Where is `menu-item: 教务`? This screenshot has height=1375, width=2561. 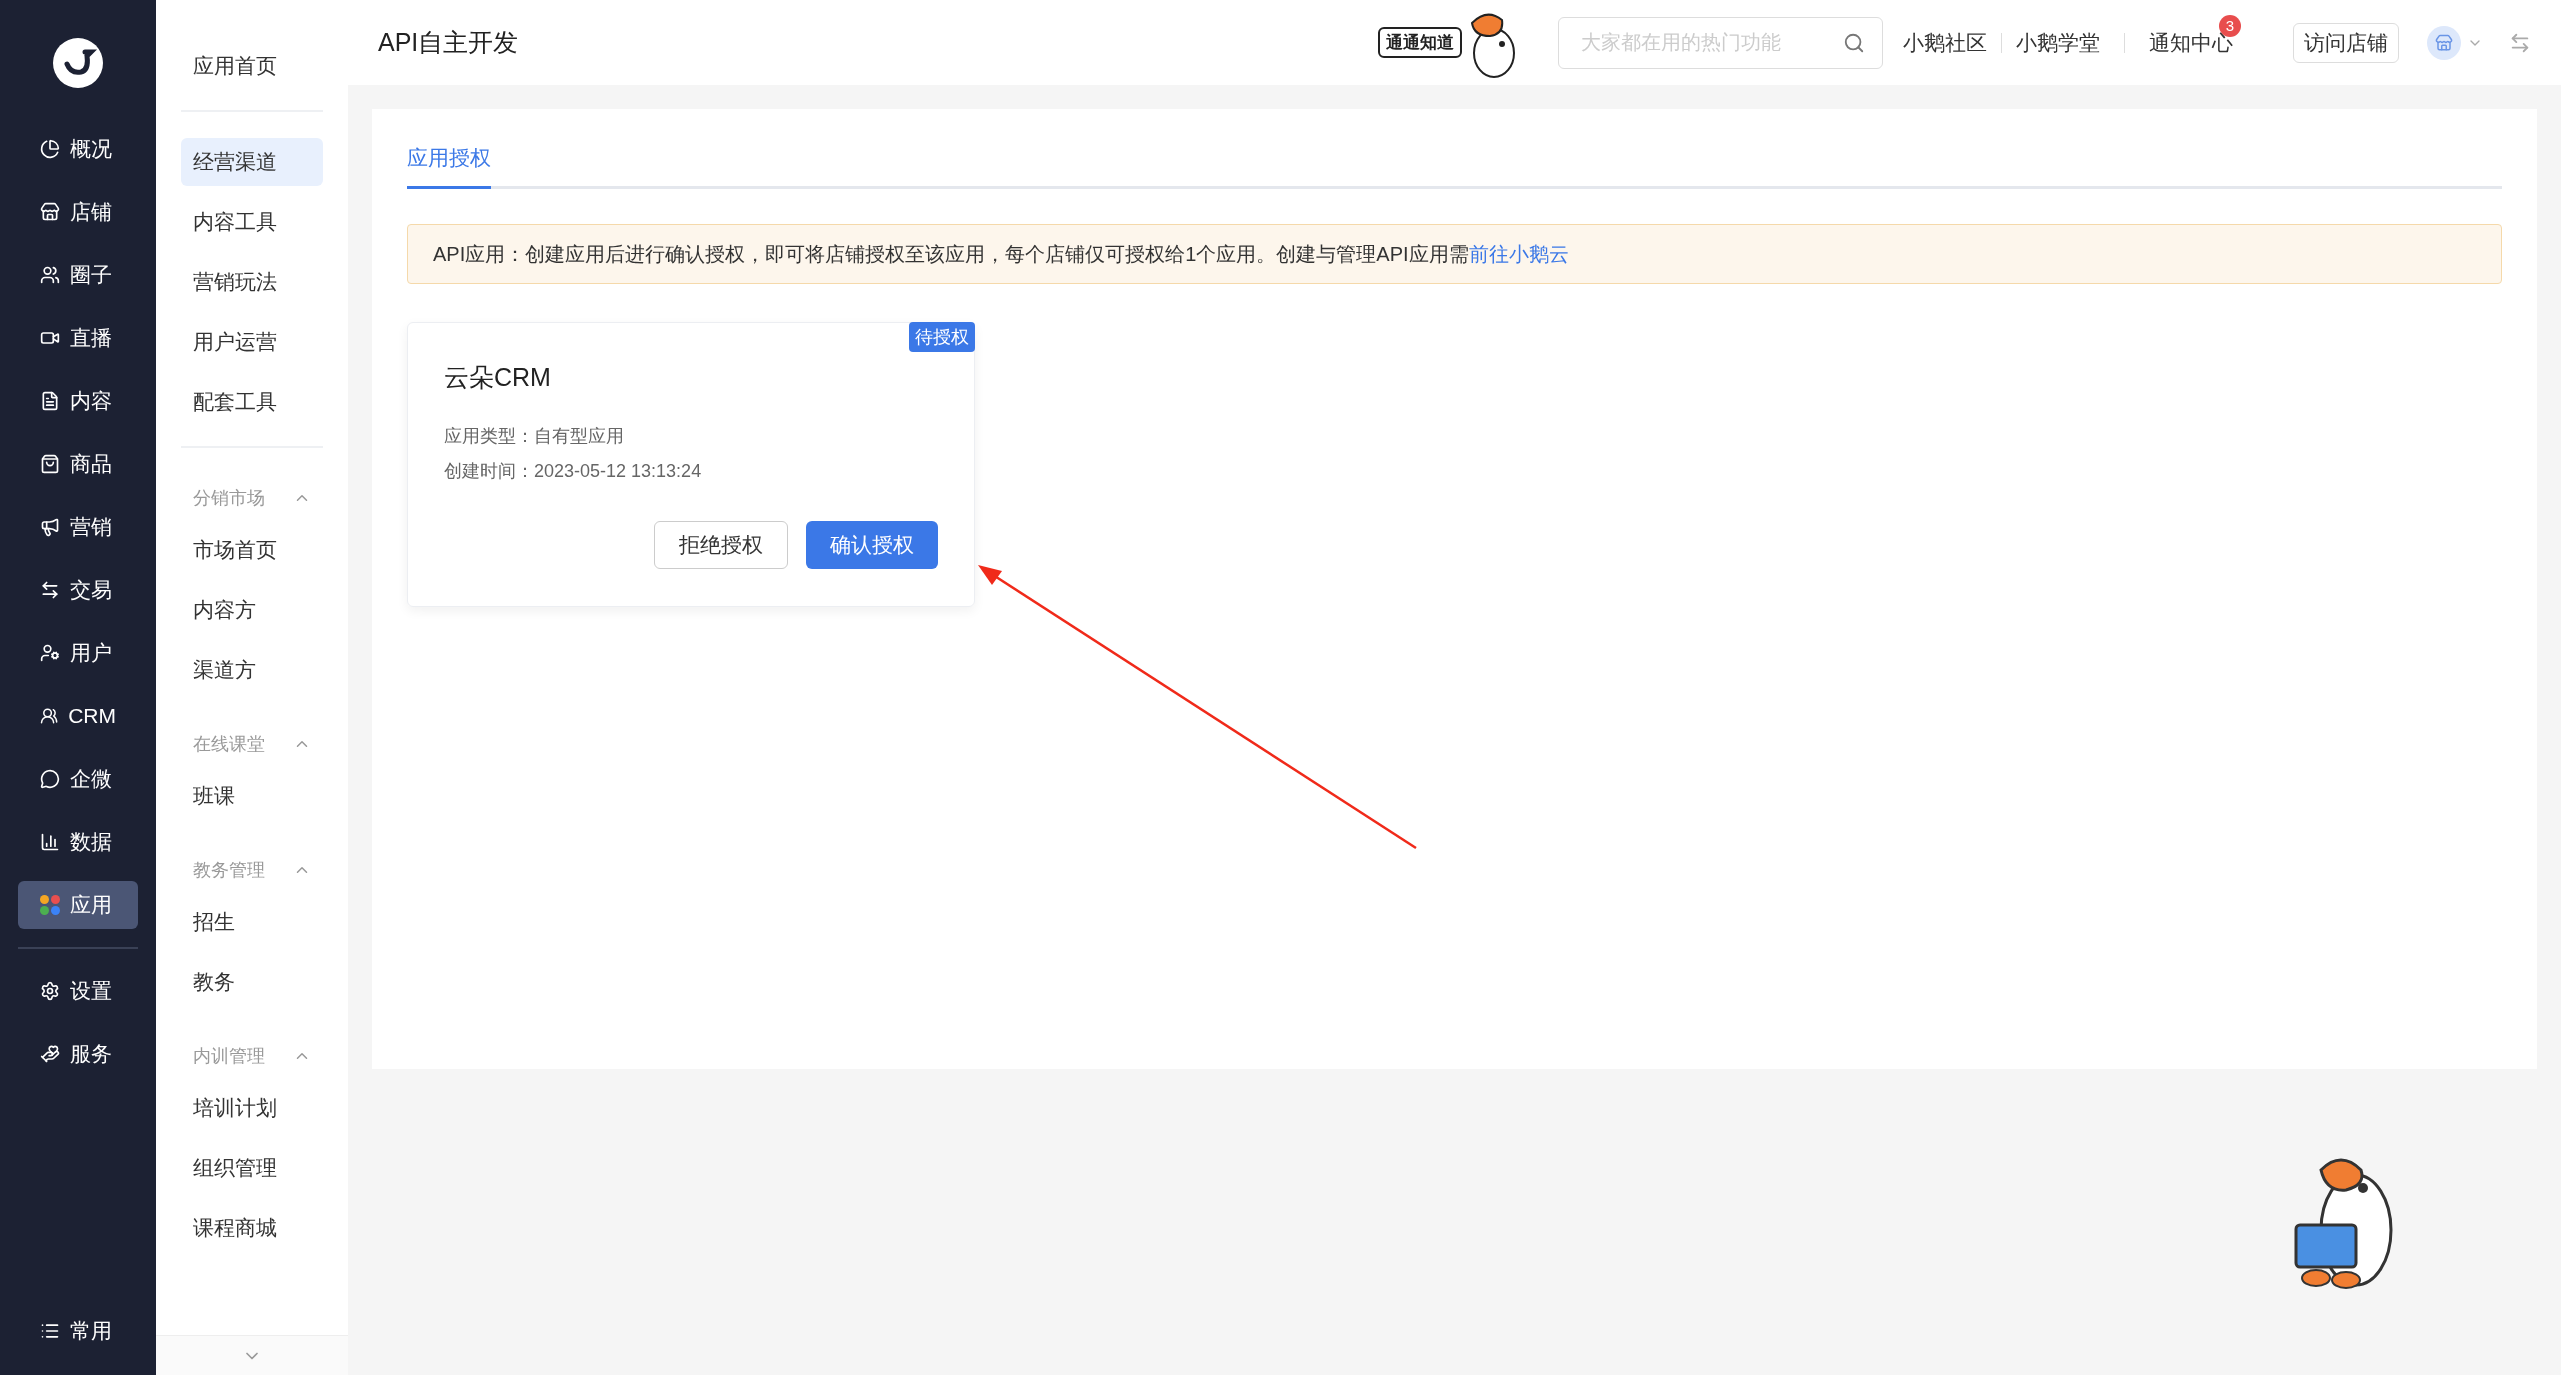
menu-item: 教务 is located at coordinates (252, 982).